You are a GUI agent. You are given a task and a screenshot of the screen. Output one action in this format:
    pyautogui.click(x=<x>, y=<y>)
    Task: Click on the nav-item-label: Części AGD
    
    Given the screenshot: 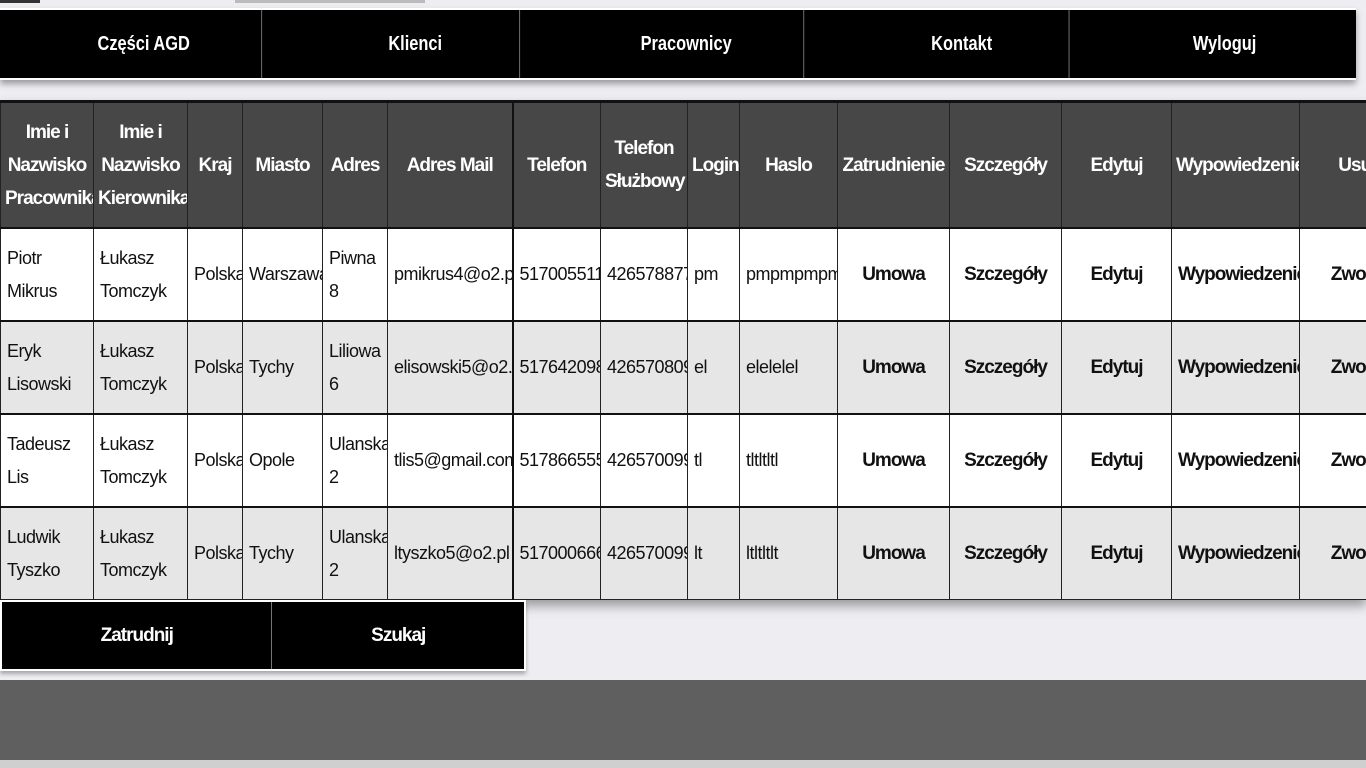 What is the action you would take?
    pyautogui.click(x=143, y=43)
    